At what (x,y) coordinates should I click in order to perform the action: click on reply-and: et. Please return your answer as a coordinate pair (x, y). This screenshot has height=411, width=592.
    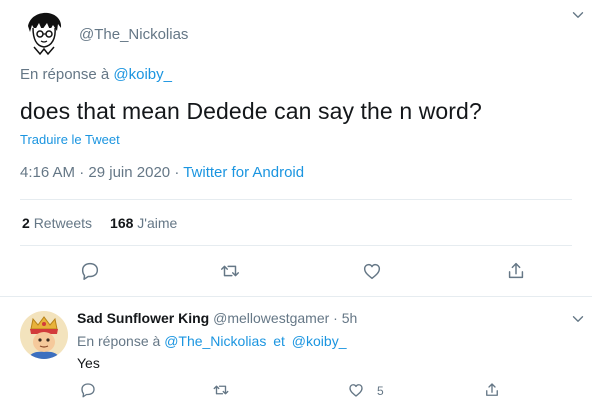
    Looking at the image, I should click on (279, 341).